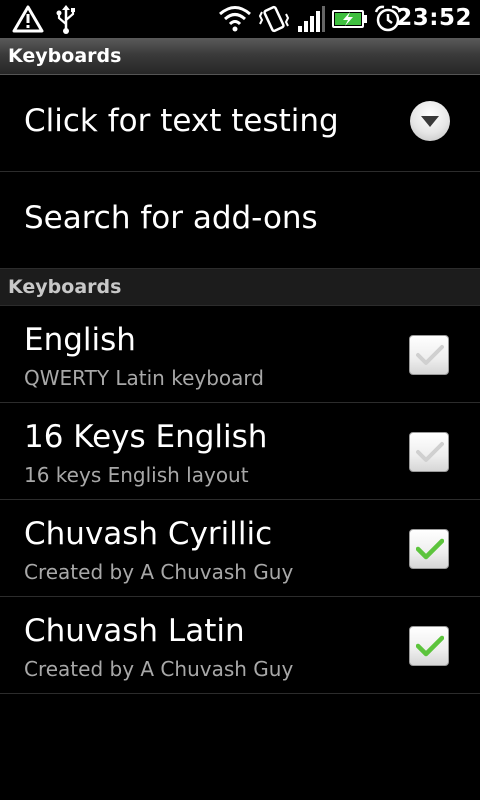 This screenshot has width=480, height=800. I want to click on section-header-label: Keyboards, so click(65, 287).